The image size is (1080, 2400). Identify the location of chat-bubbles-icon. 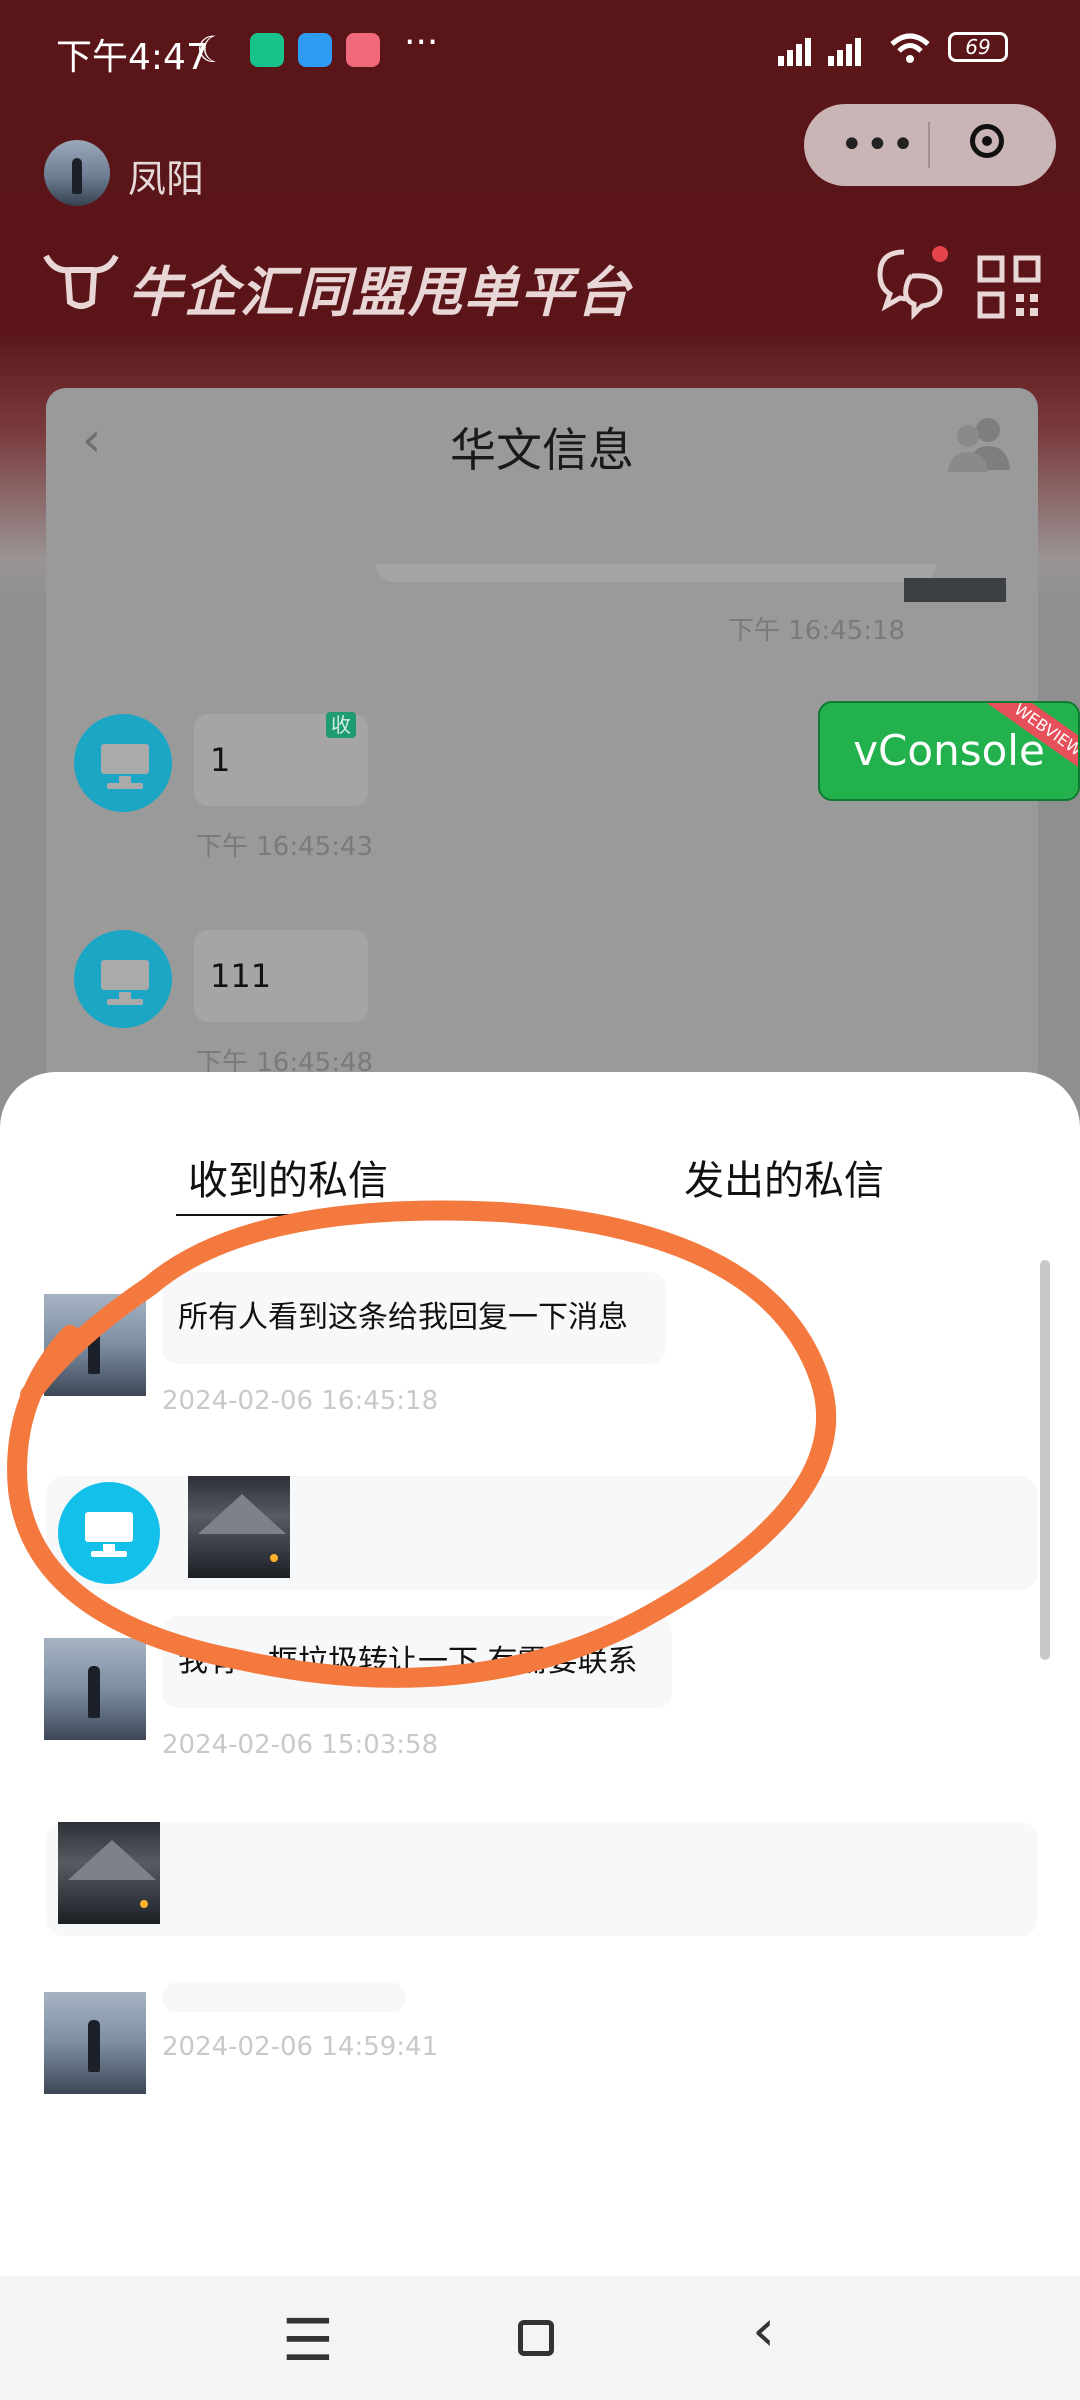
(912, 282).